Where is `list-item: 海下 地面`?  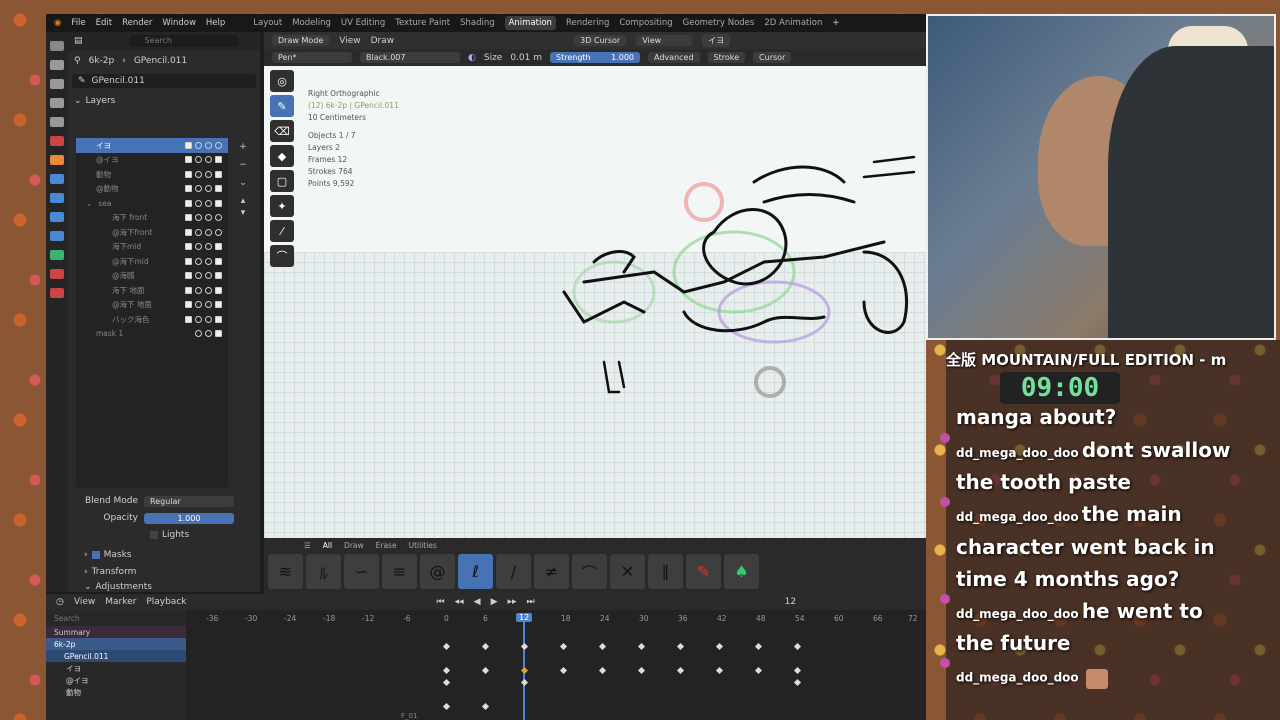 list-item: 海下 地面 is located at coordinates (152, 290).